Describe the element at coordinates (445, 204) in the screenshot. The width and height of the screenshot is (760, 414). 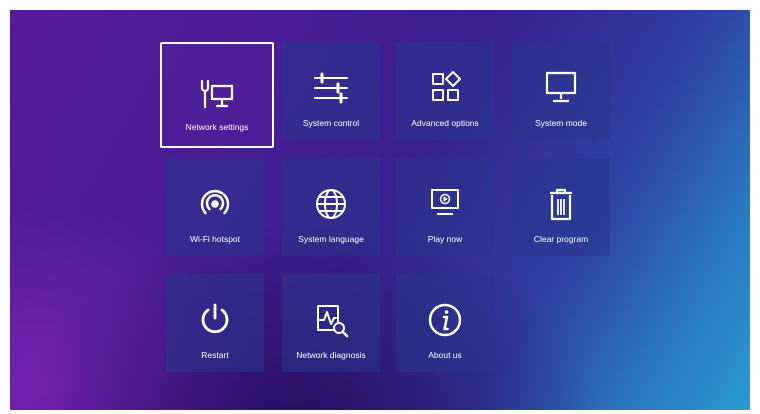
I see `play-screen-icon` at that location.